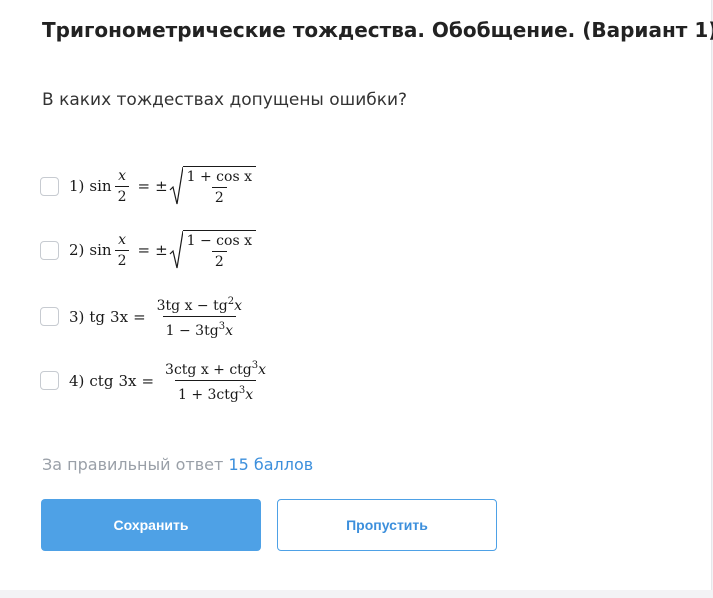 The image size is (713, 598). Describe the element at coordinates (151, 525) in the screenshot. I see `save-button: Сохранить` at that location.